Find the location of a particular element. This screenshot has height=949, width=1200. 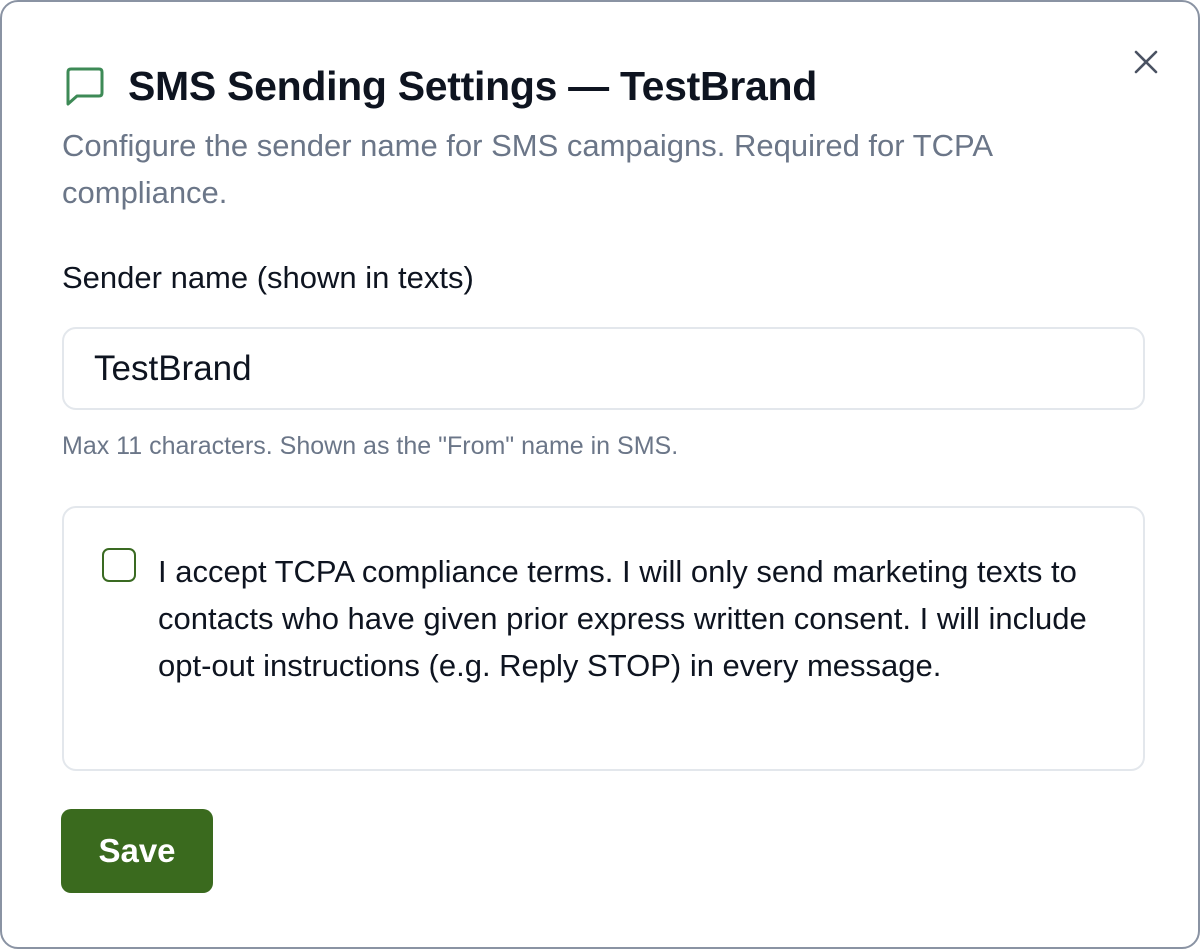

sender-name-input is located at coordinates (603, 368).